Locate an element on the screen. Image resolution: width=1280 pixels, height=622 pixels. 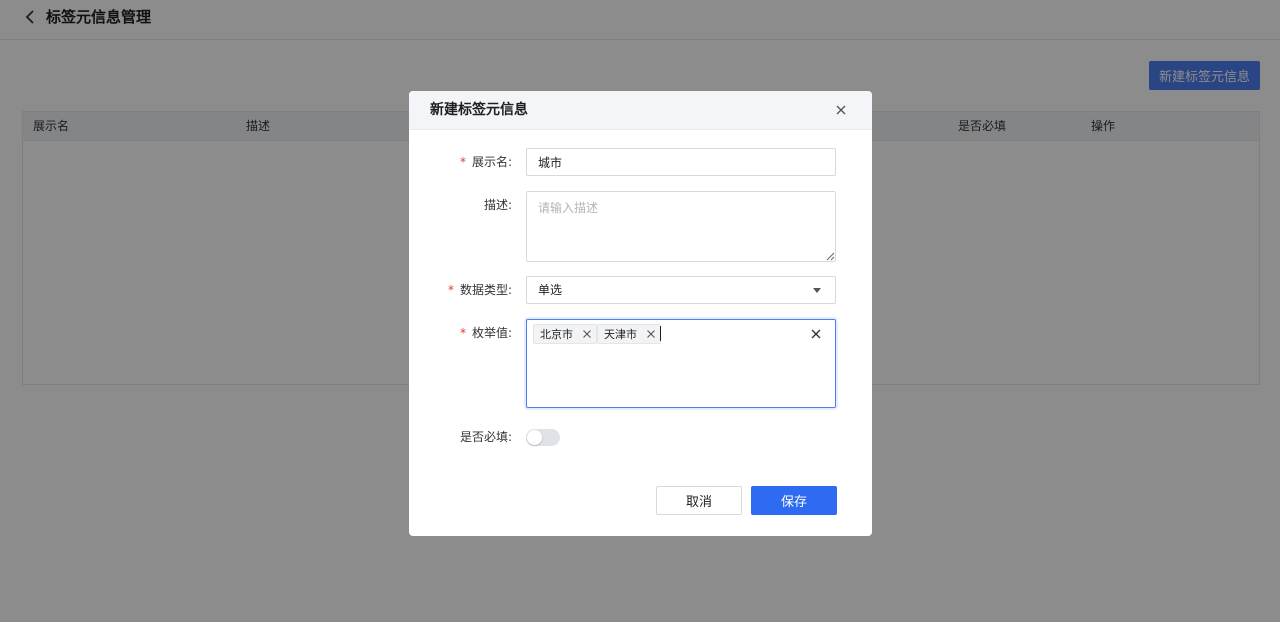
switch-knob is located at coordinates (534, 437).